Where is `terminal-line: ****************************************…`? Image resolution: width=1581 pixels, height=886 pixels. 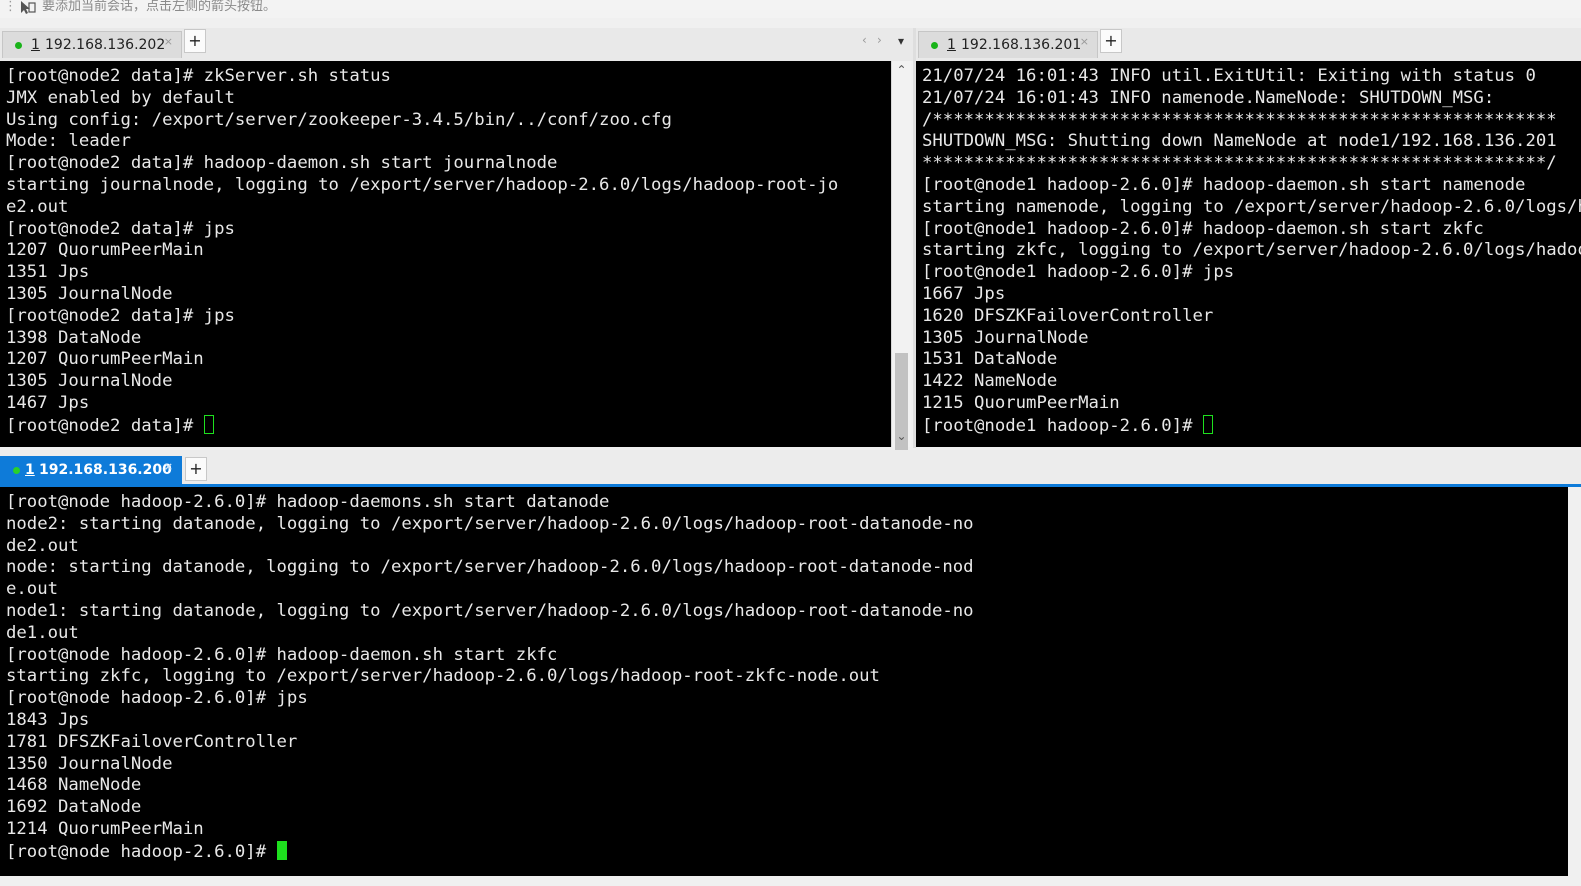 terminal-line: ****************************************… is located at coordinates (1239, 163).